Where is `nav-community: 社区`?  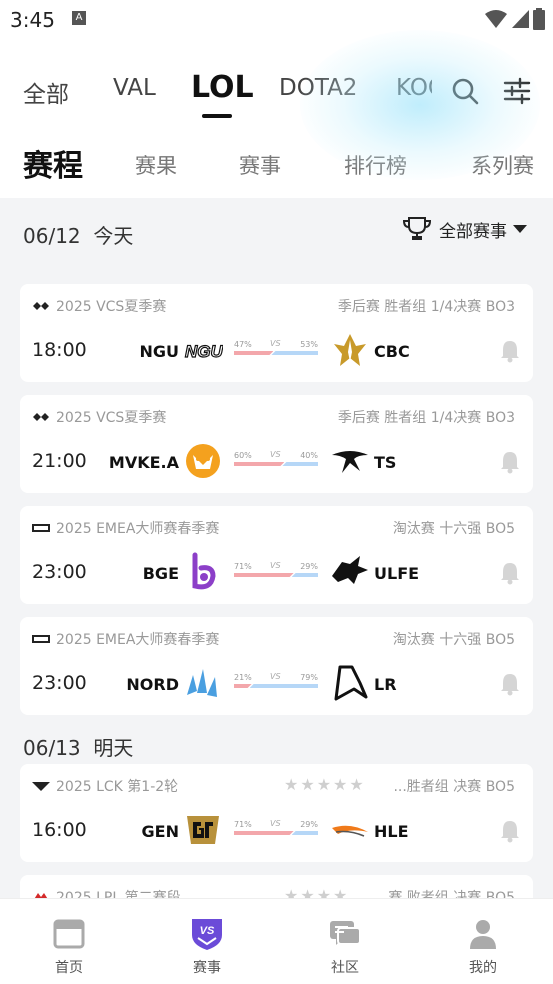 nav-community: 社区 is located at coordinates (345, 947).